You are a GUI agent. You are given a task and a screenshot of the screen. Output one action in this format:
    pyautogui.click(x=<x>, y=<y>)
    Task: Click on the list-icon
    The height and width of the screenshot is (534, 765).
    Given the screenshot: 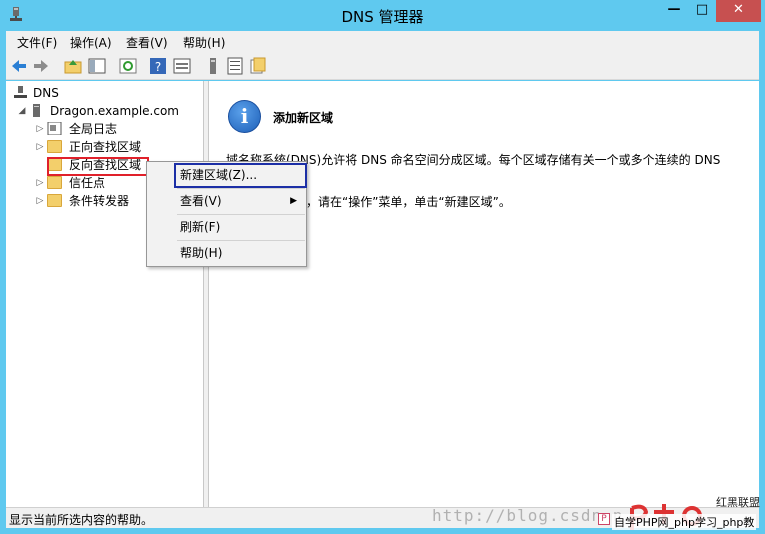 What is the action you would take?
    pyautogui.click(x=235, y=66)
    